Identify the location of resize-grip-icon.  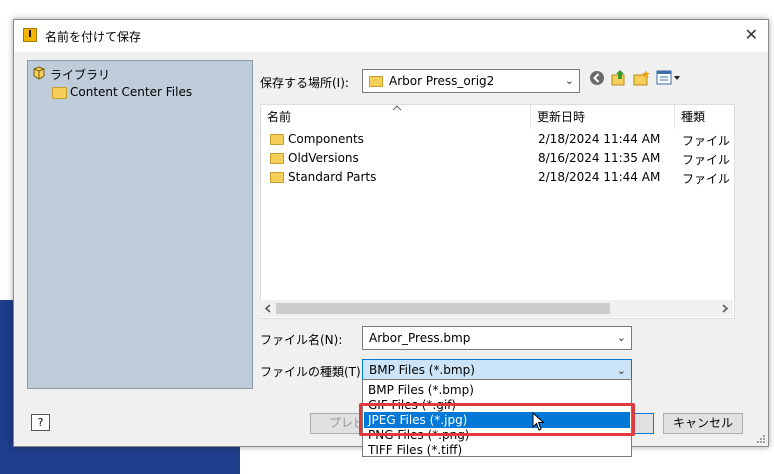
(760, 438).